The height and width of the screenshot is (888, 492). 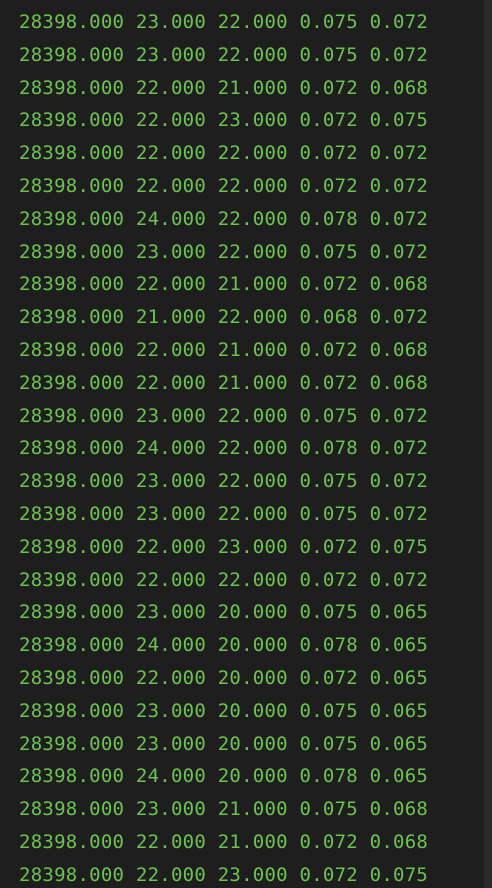 What do you see at coordinates (488, 444) in the screenshot?
I see `scrollbar` at bounding box center [488, 444].